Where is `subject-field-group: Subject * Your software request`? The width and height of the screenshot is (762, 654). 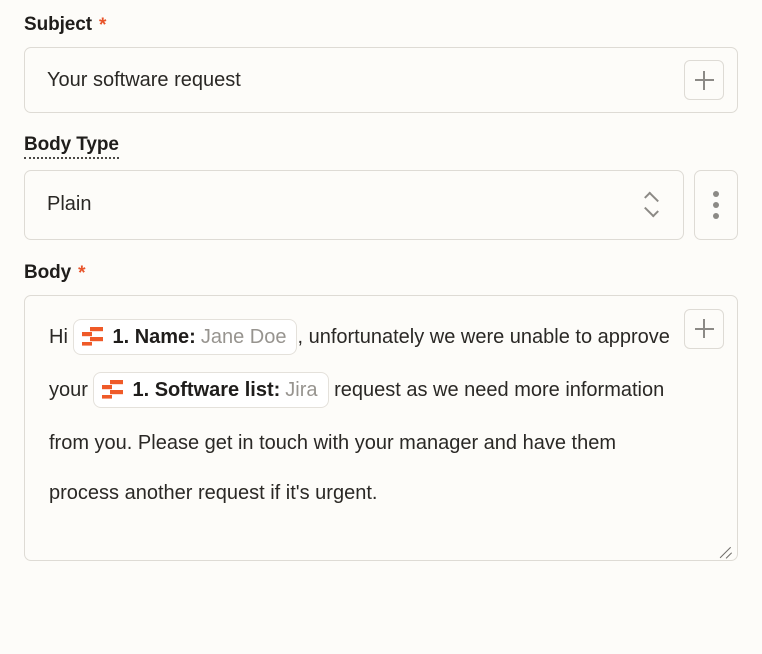 subject-field-group: Subject * Your software request is located at coordinates (381, 63).